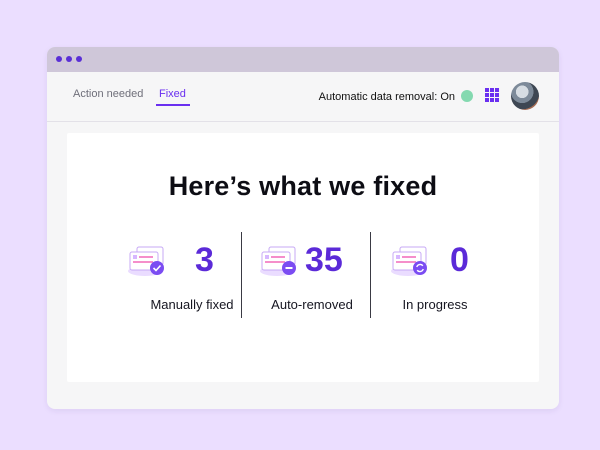  What do you see at coordinates (303, 186) in the screenshot?
I see `page-title: Here’s what we fixed` at bounding box center [303, 186].